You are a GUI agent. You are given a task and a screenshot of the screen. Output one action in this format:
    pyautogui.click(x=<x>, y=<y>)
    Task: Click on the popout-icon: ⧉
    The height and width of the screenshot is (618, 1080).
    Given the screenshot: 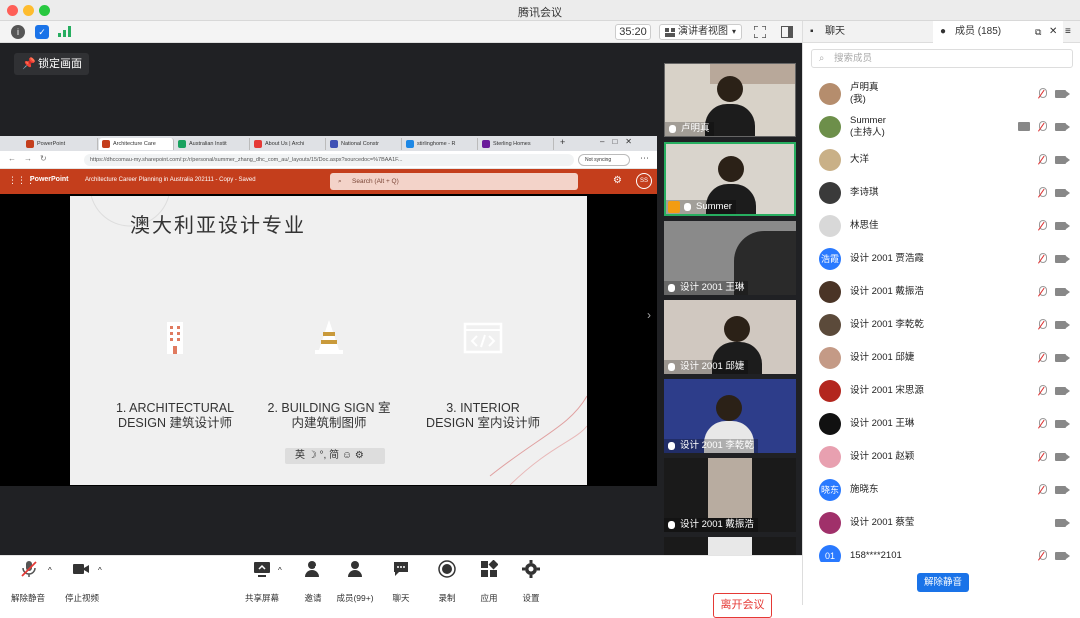 What is the action you would take?
    pyautogui.click(x=1038, y=32)
    